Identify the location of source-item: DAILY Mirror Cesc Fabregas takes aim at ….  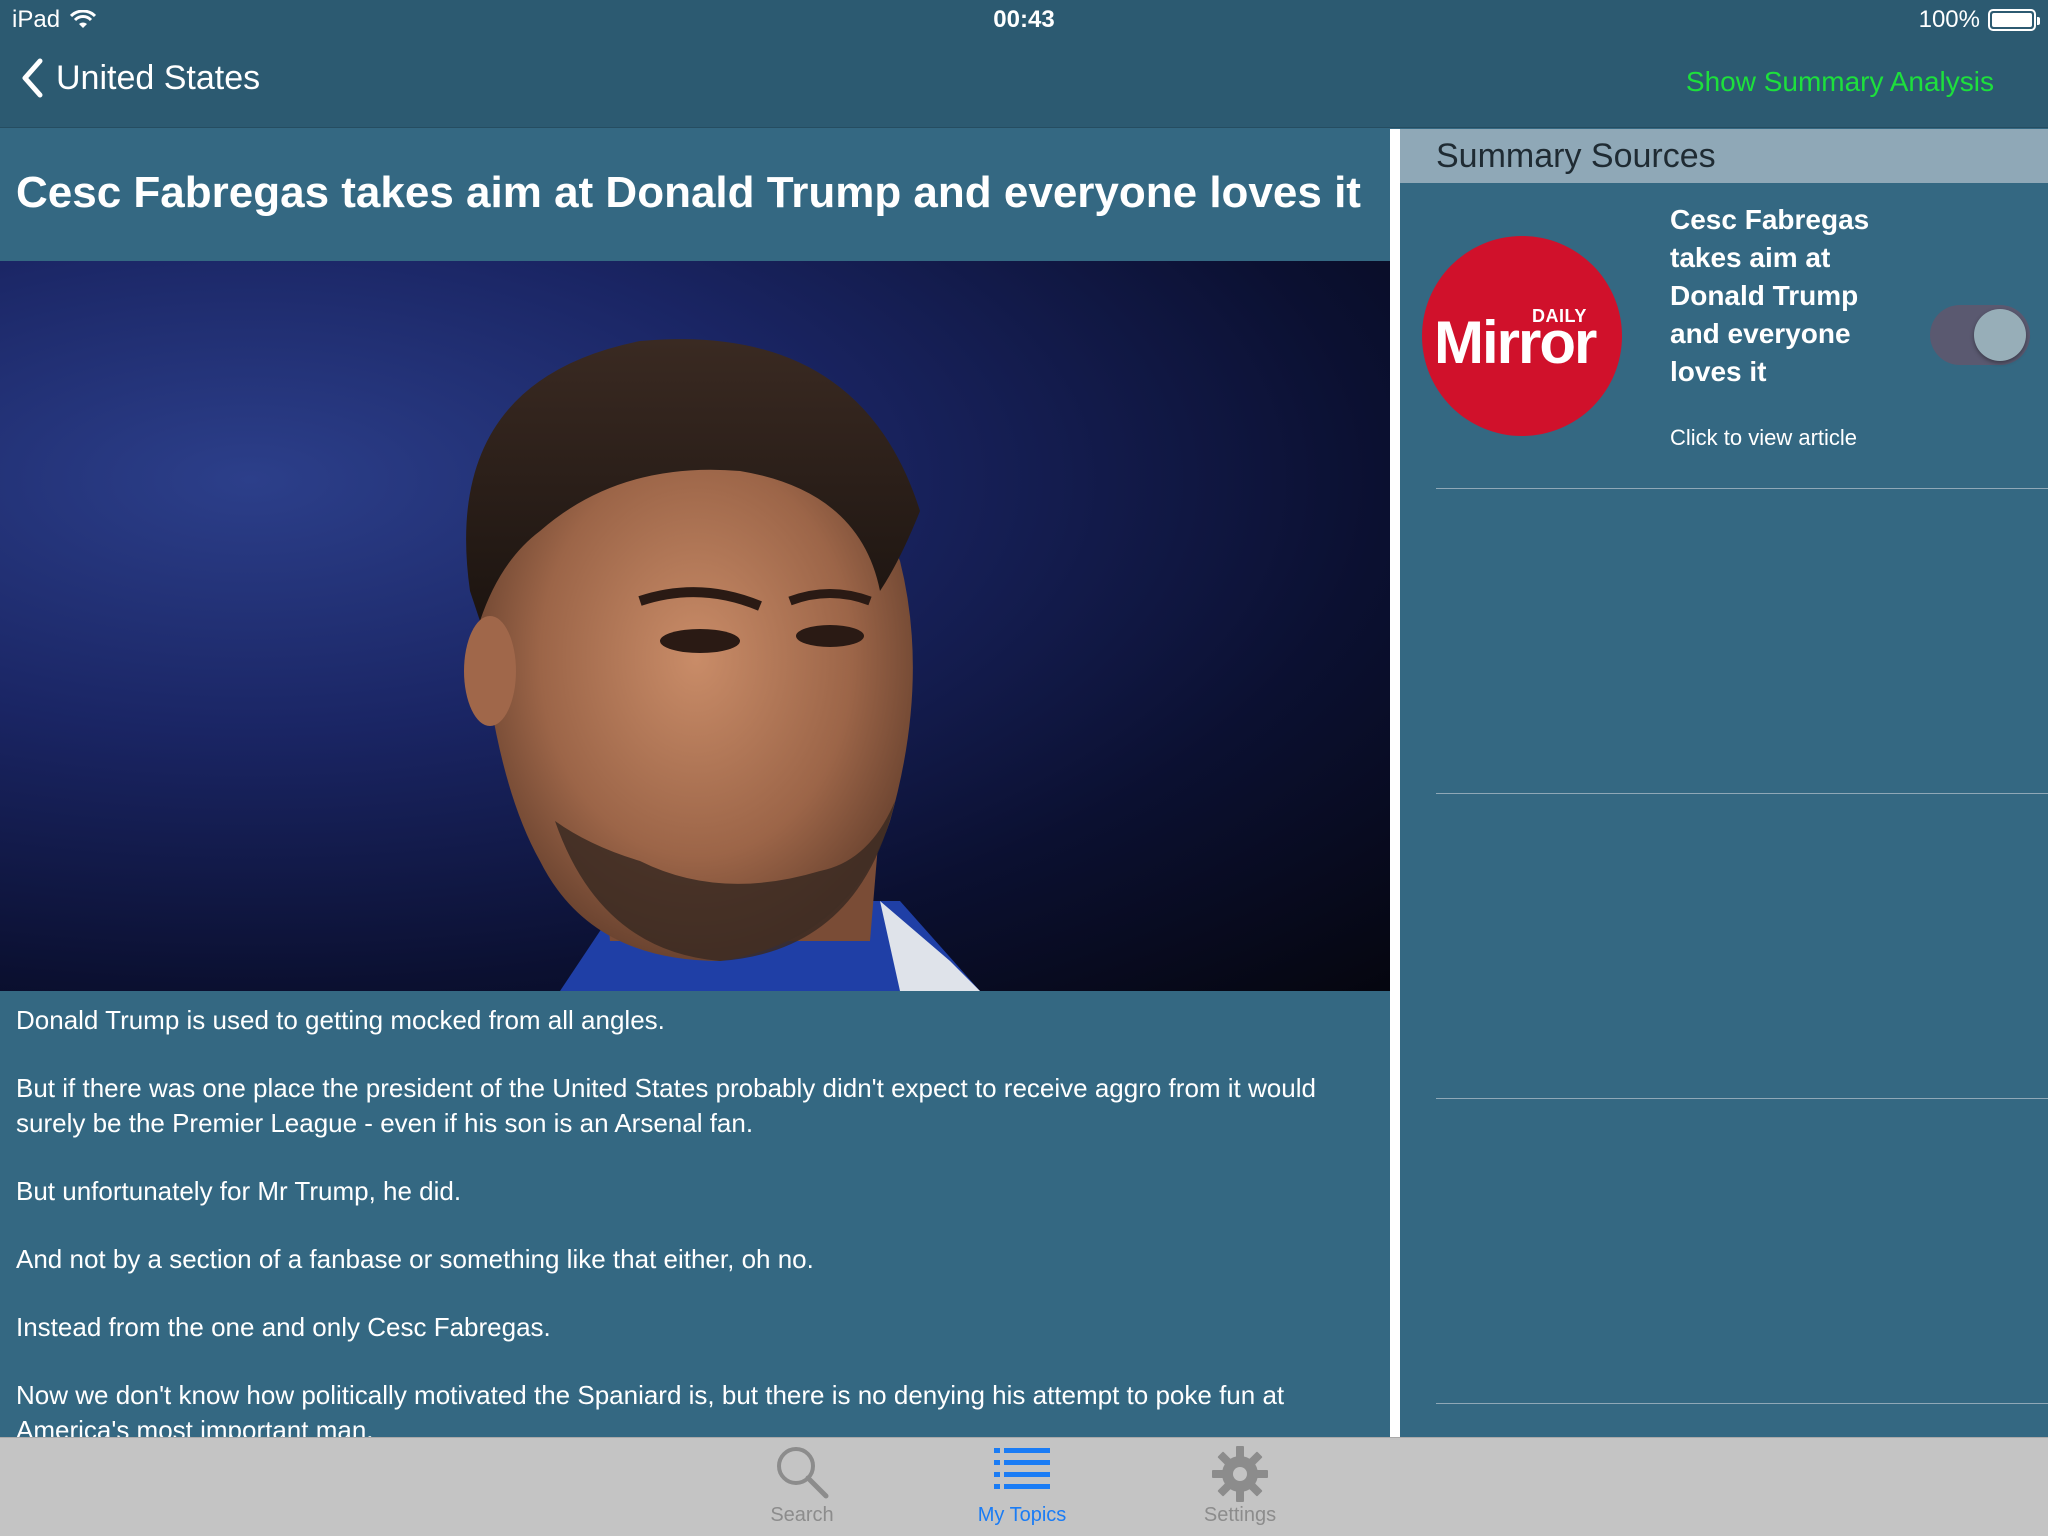
(1724, 309).